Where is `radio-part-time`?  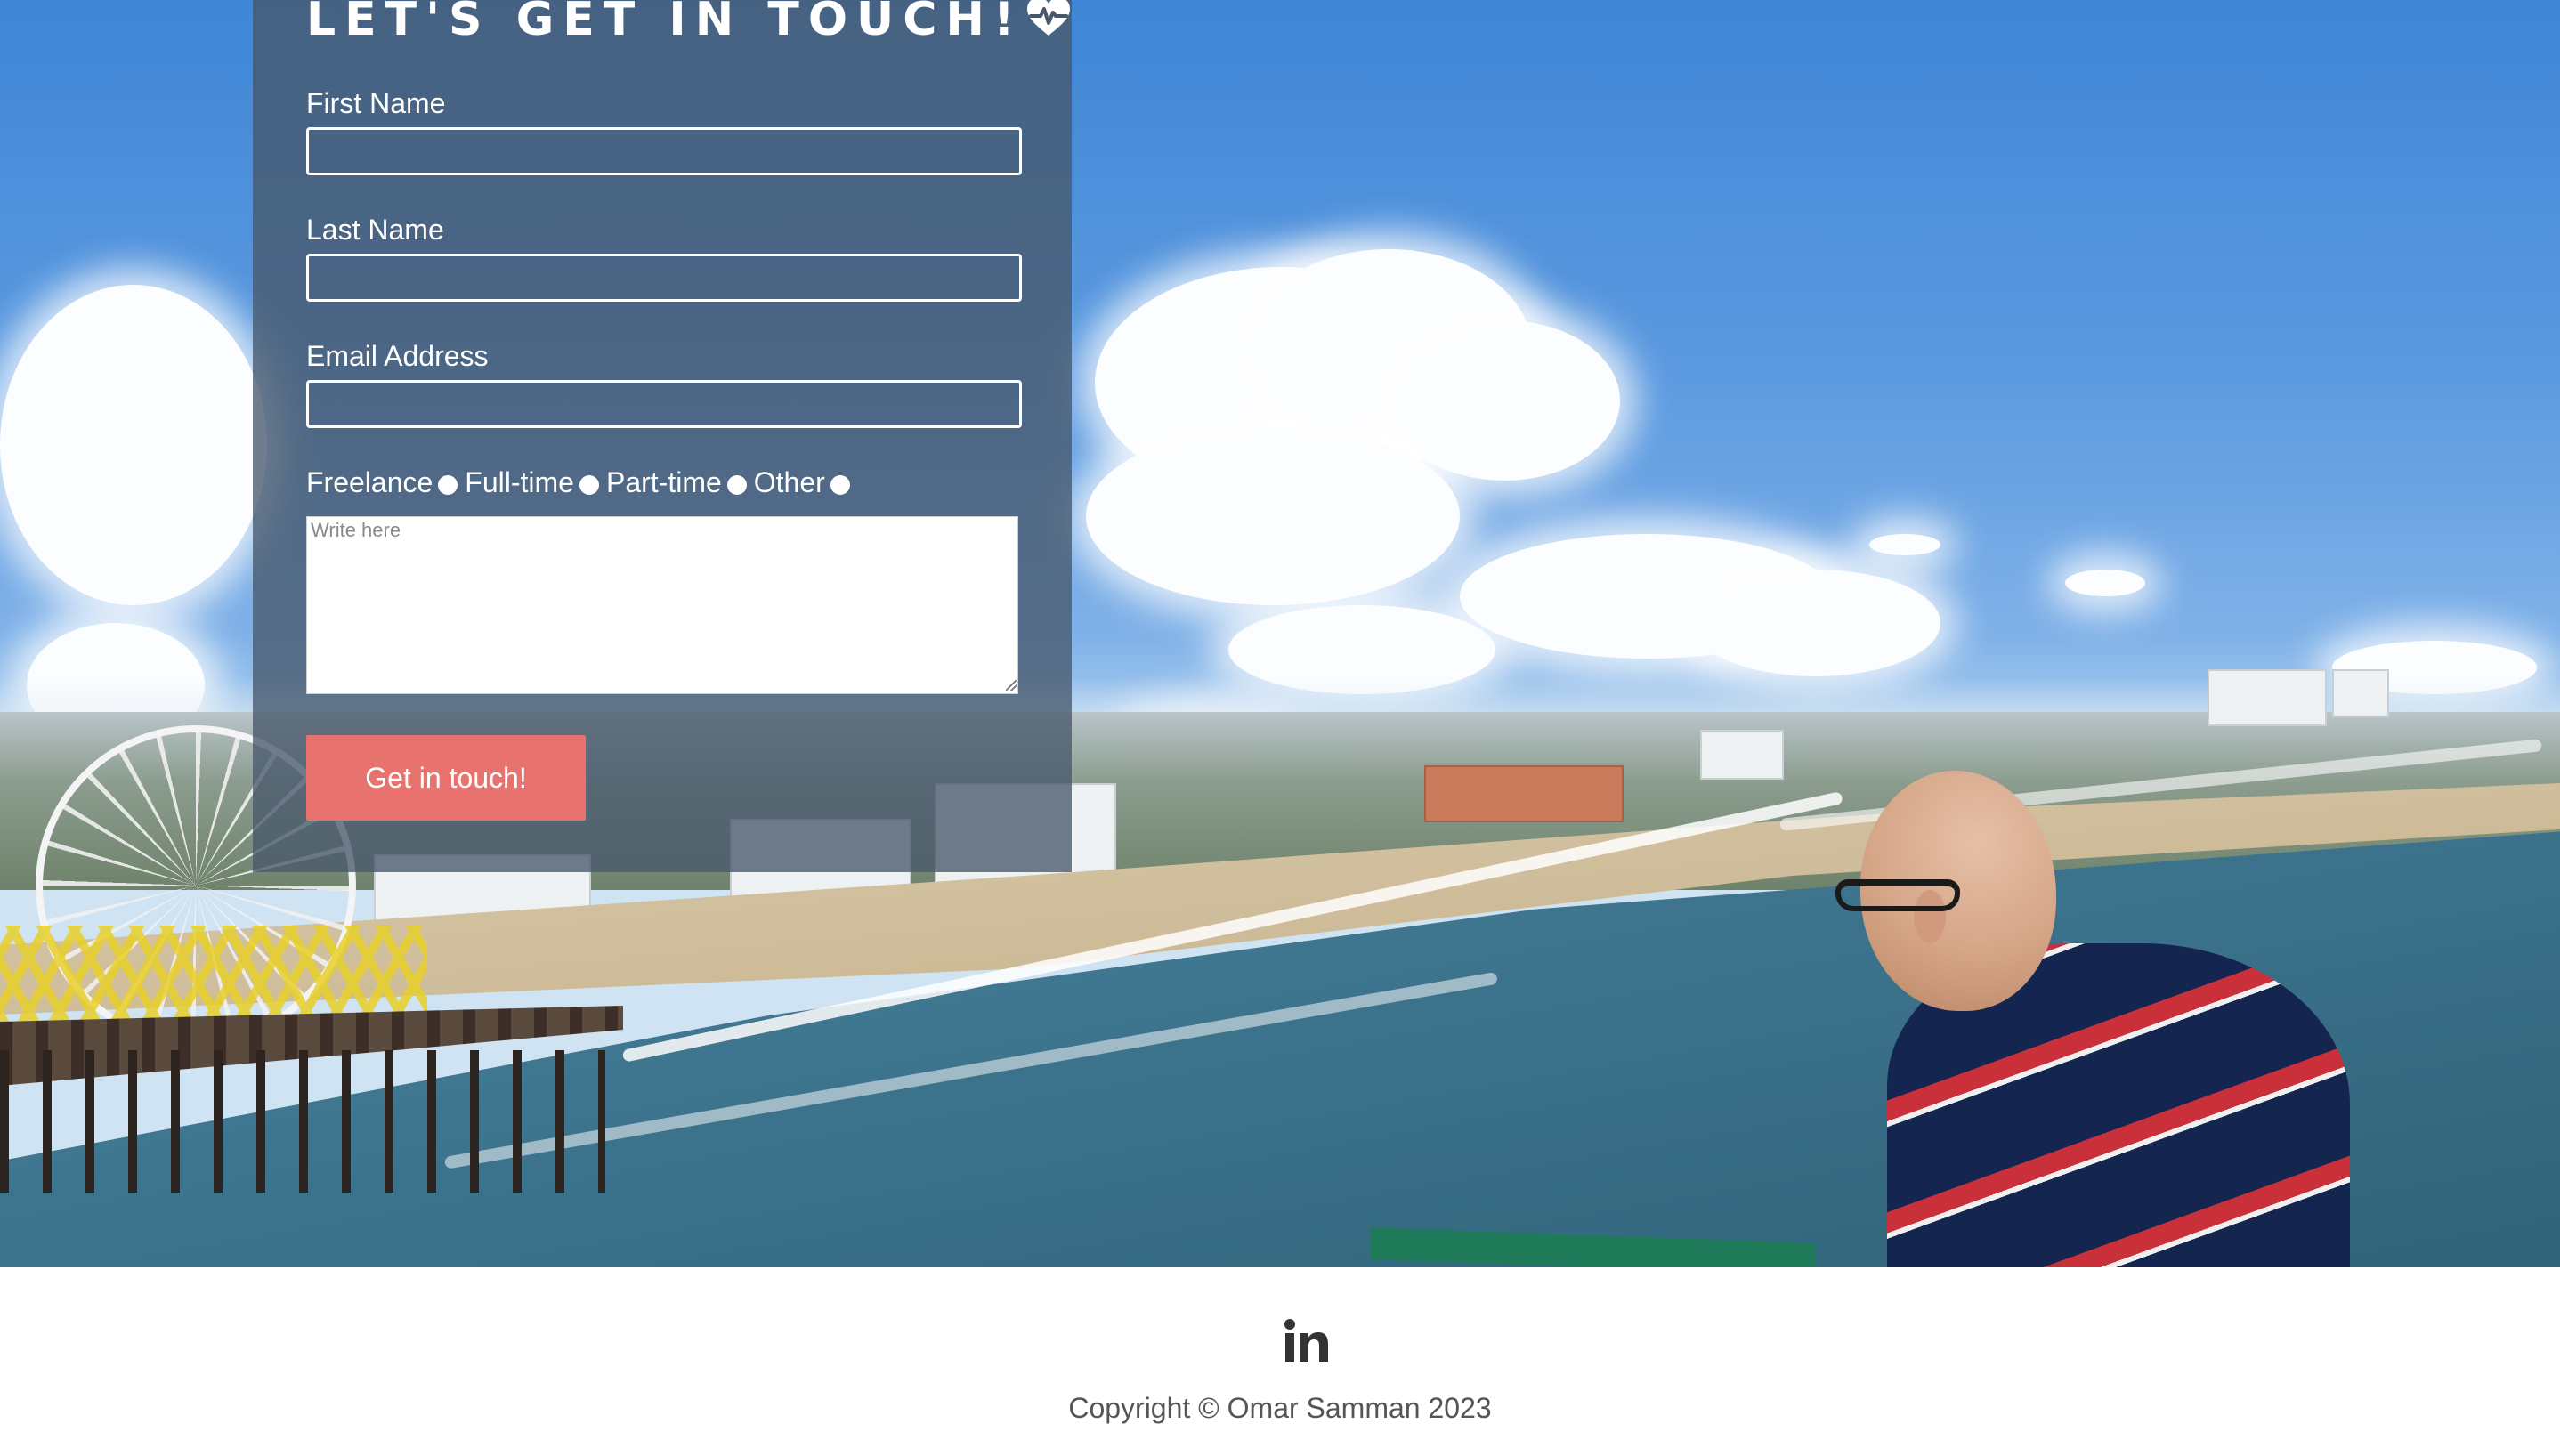 radio-part-time is located at coordinates (737, 485).